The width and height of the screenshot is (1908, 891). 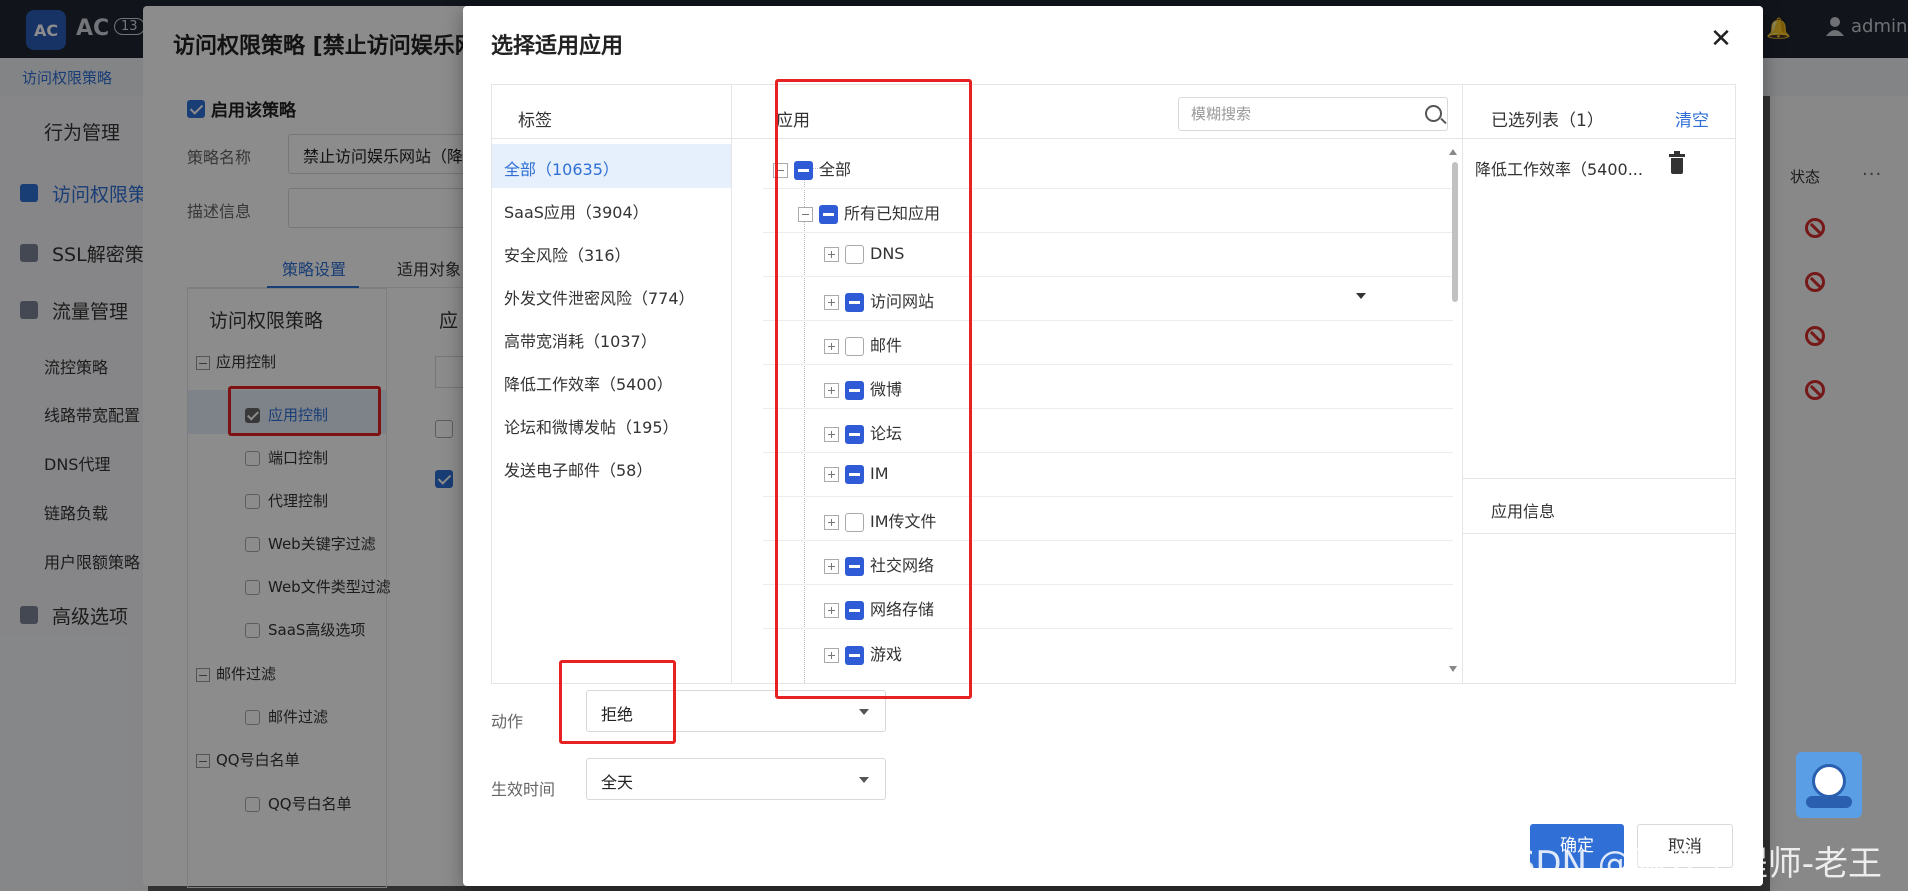 What do you see at coordinates (1453, 152) in the screenshot?
I see `scroll-up-icon` at bounding box center [1453, 152].